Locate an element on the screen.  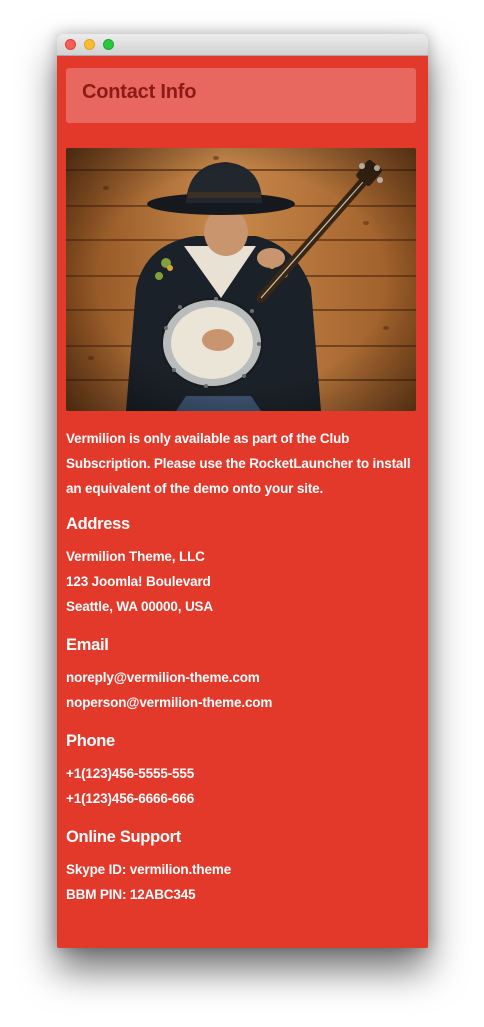
online-support-heading: Online Support is located at coordinates (123, 837).